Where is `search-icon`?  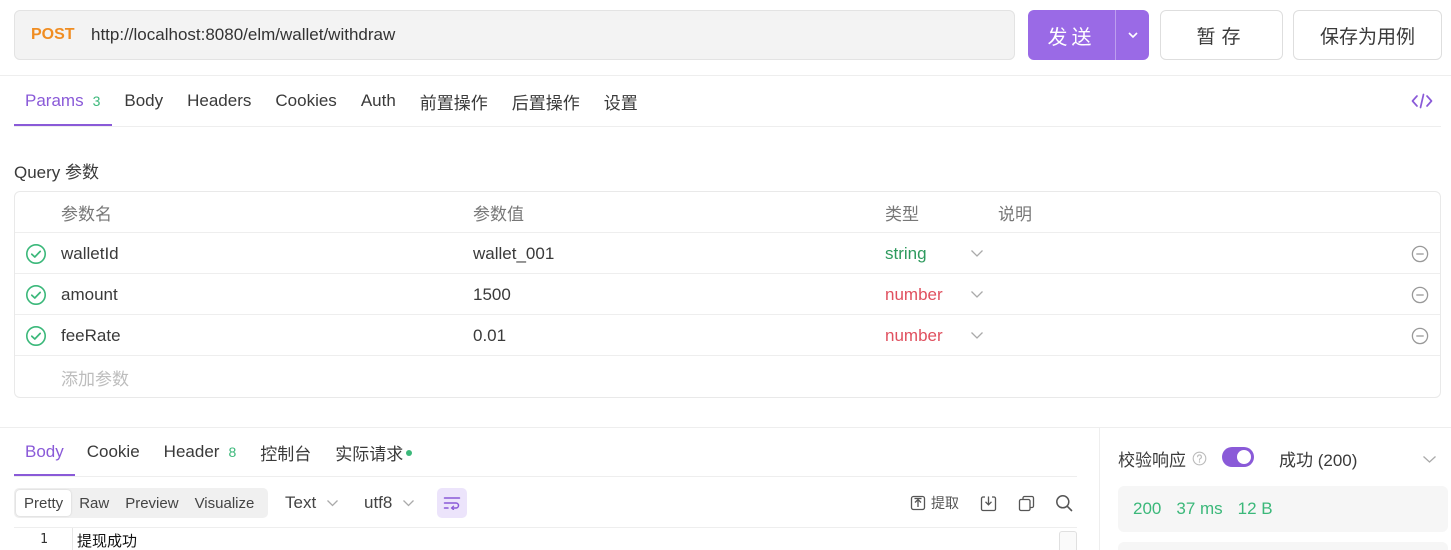 search-icon is located at coordinates (1064, 503).